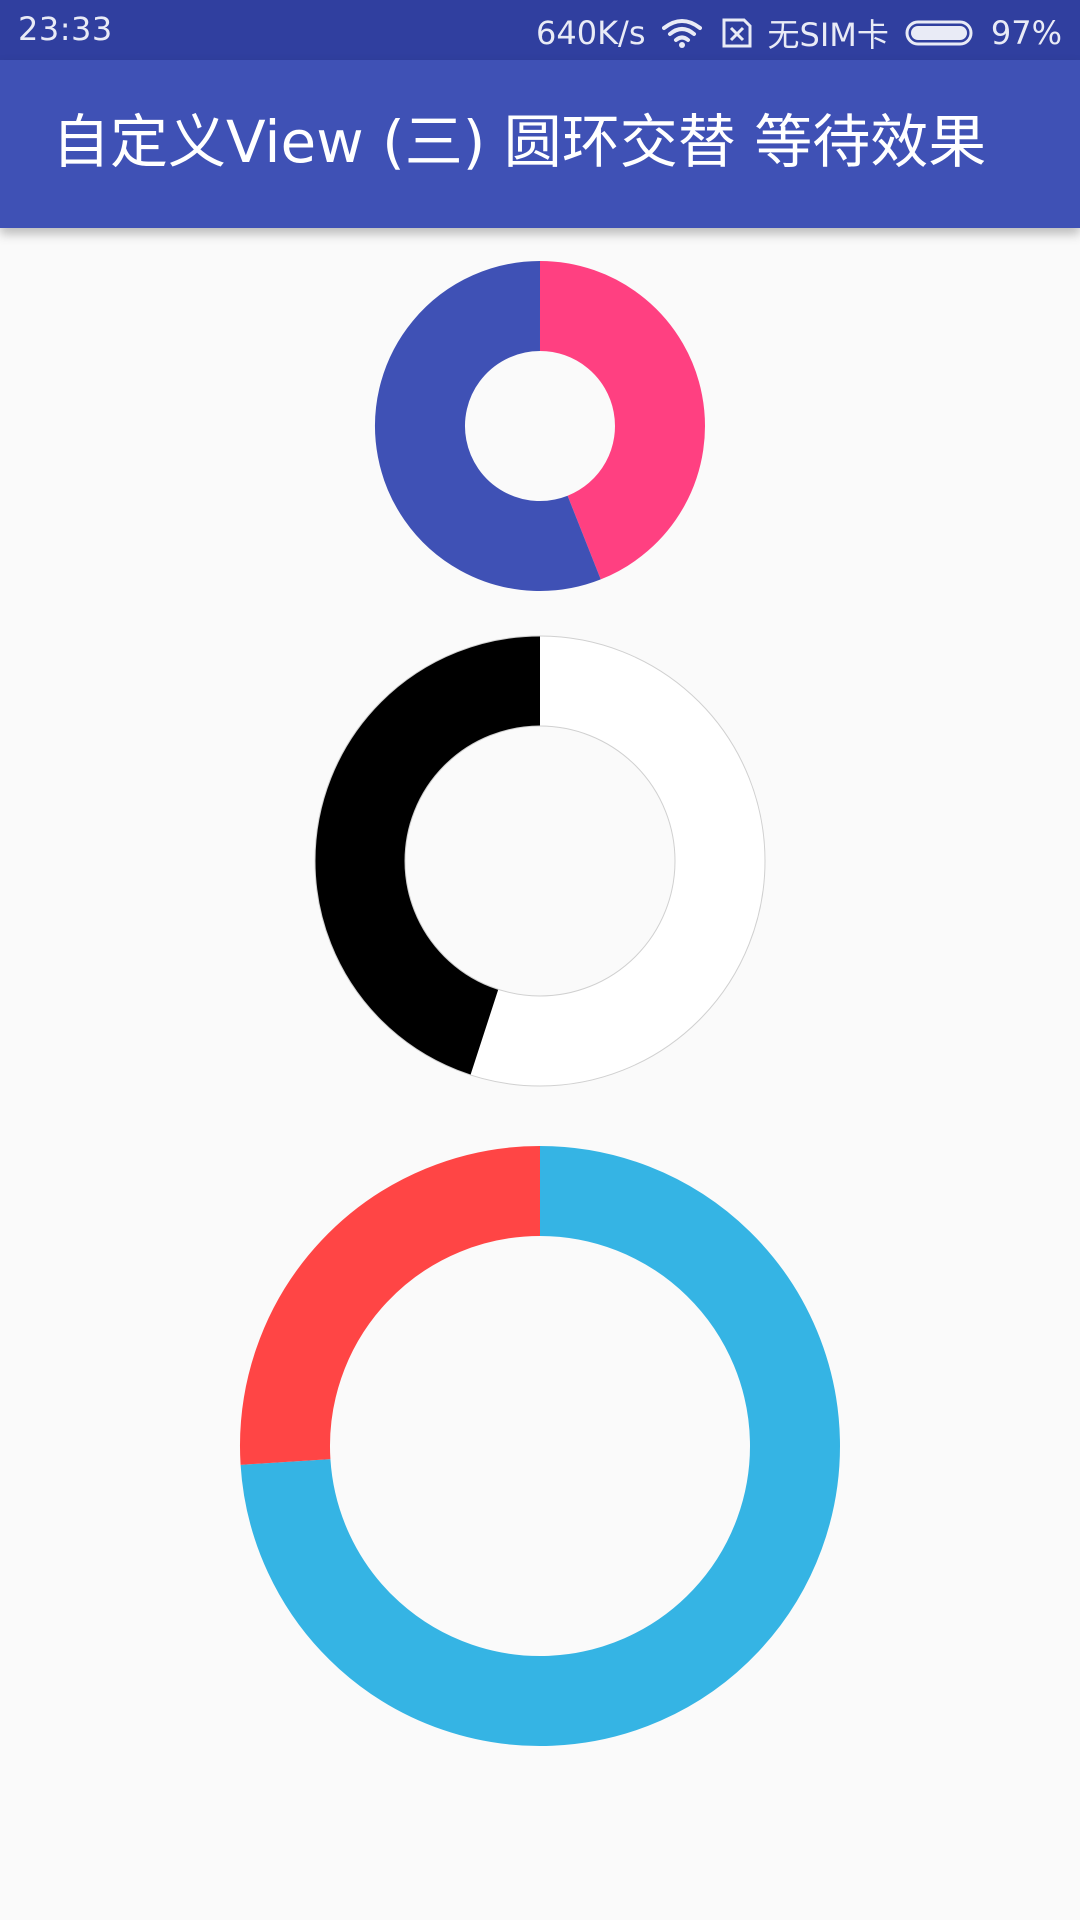  I want to click on app-bar: 自定义View (三) 圆环交替 等待效果, so click(540, 144).